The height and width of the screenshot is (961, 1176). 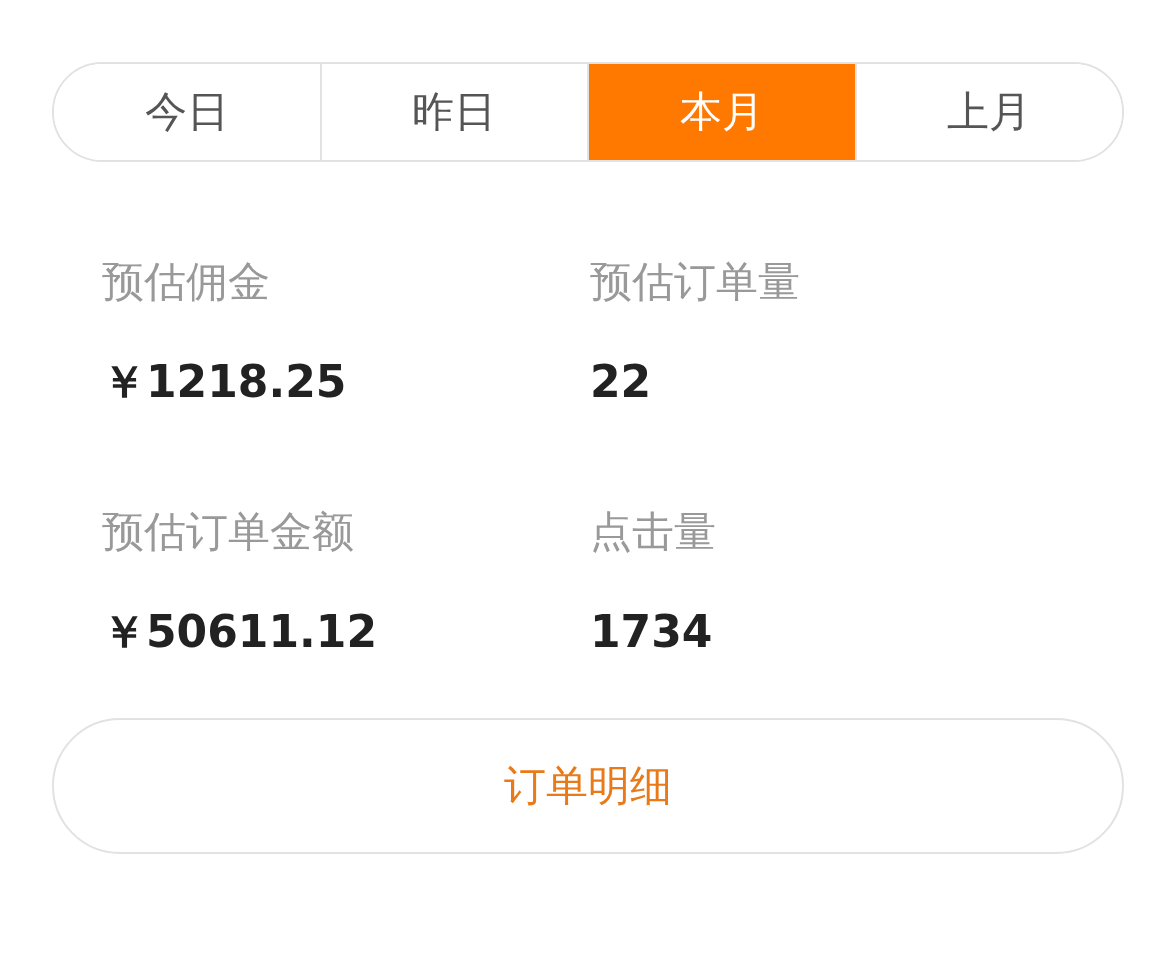 What do you see at coordinates (621, 382) in the screenshot?
I see `stat-value: 22` at bounding box center [621, 382].